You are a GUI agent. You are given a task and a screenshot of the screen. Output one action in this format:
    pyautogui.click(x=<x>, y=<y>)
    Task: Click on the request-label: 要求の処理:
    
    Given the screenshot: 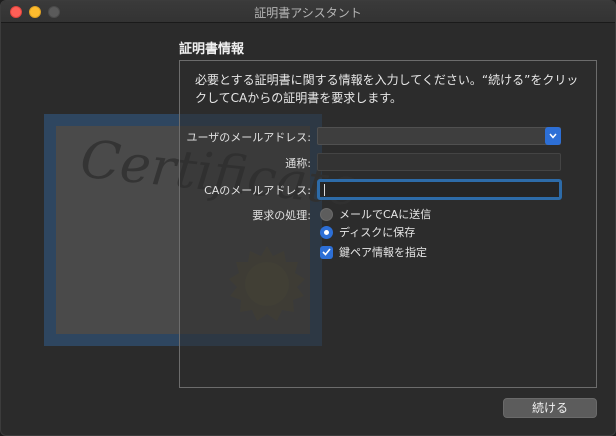 What is the action you would take?
    pyautogui.click(x=281, y=215)
    